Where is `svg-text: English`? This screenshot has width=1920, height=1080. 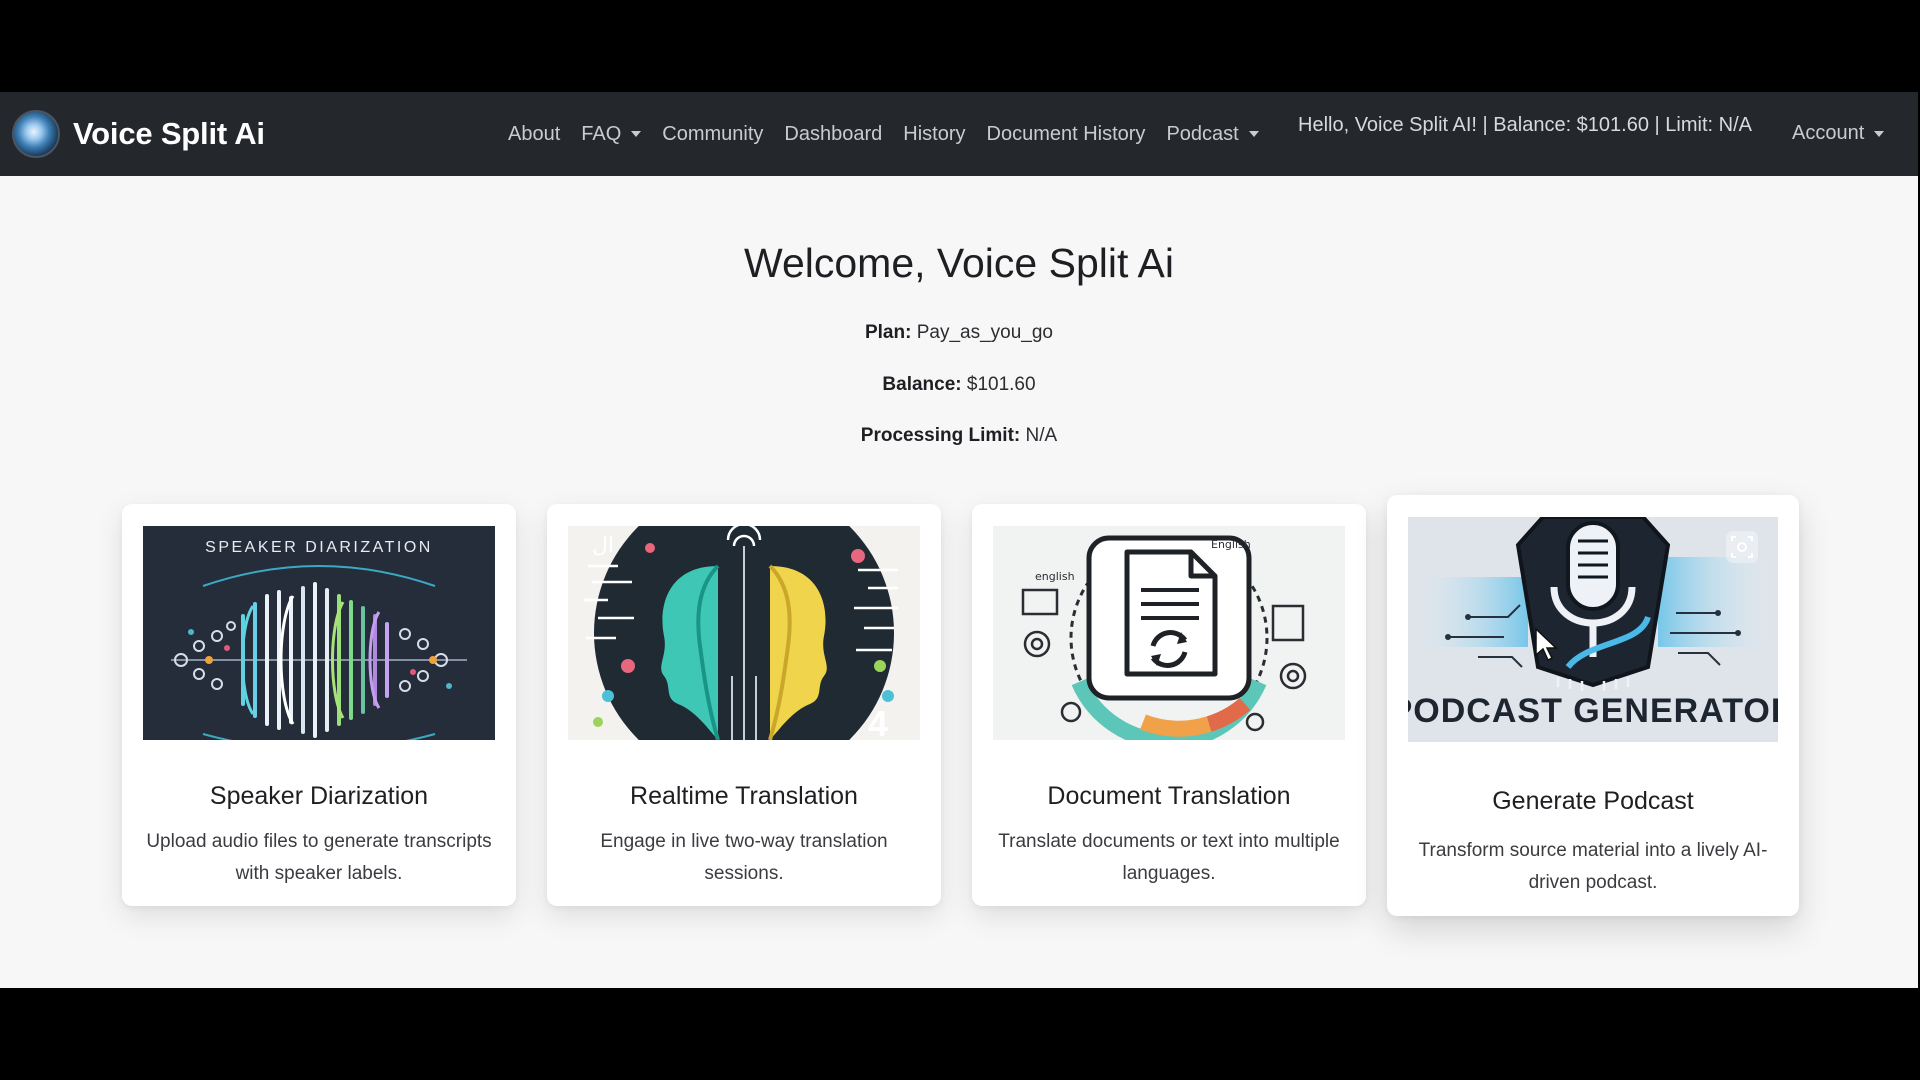
svg-text: English is located at coordinates (1231, 544).